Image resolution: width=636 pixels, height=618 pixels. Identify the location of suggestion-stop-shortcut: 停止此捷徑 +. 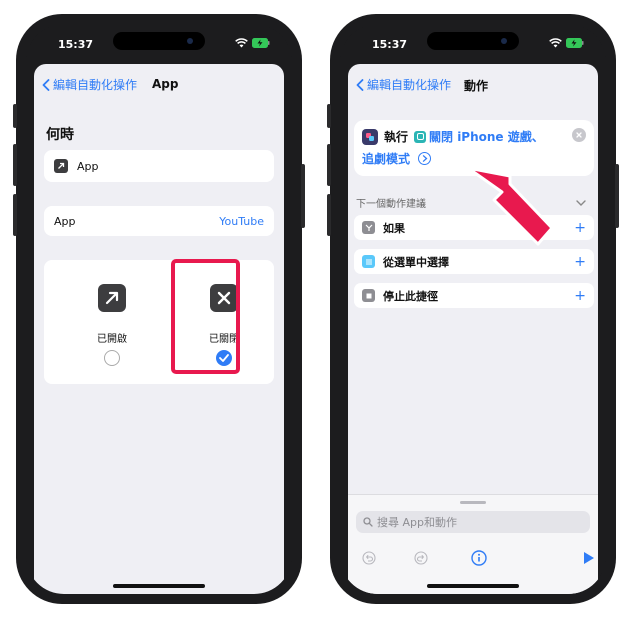
(474, 295).